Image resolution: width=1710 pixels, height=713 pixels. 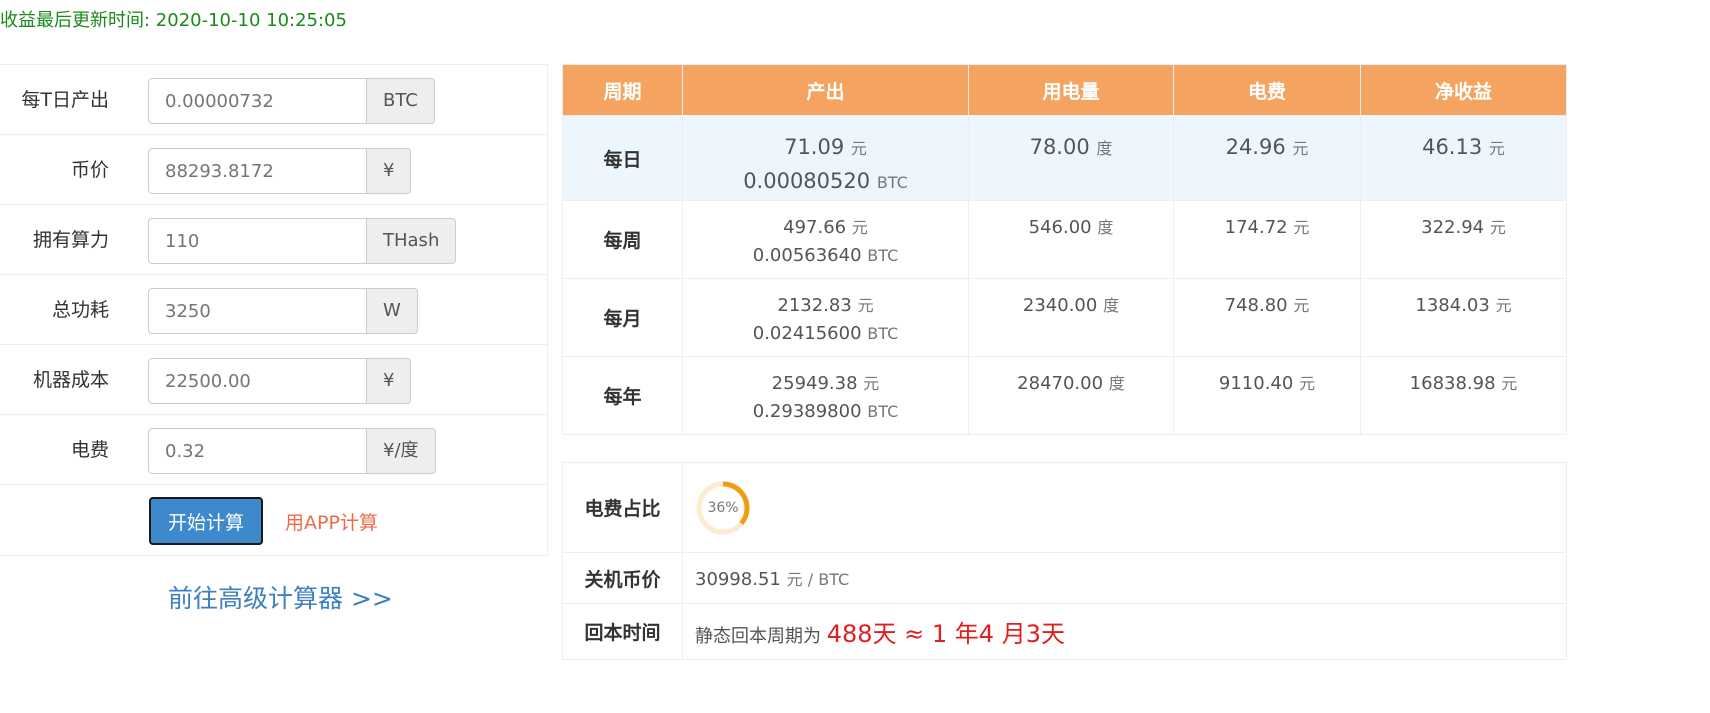 I want to click on power-group: W, so click(x=283, y=311).